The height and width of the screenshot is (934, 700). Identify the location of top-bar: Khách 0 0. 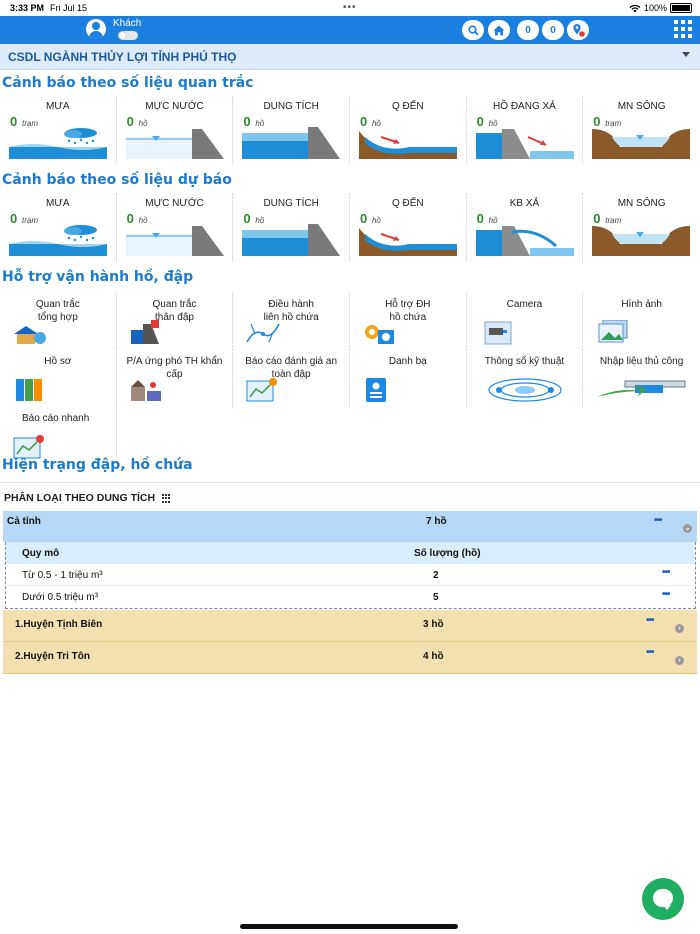
(350, 30).